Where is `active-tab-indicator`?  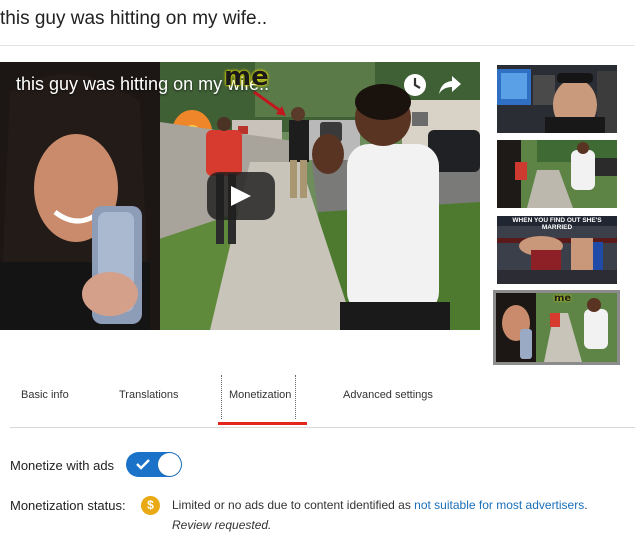 active-tab-indicator is located at coordinates (262, 423).